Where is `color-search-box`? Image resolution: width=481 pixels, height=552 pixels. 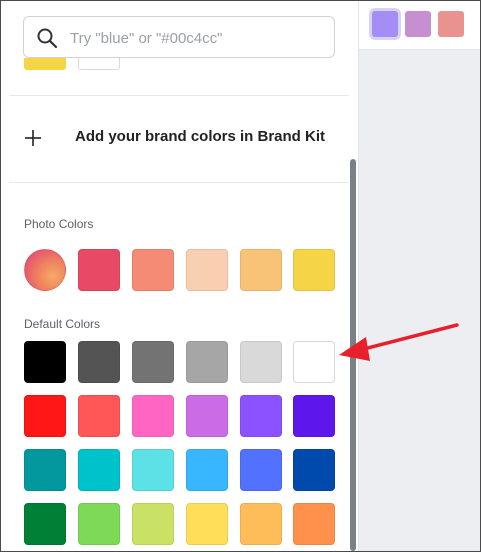 color-search-box is located at coordinates (179, 37).